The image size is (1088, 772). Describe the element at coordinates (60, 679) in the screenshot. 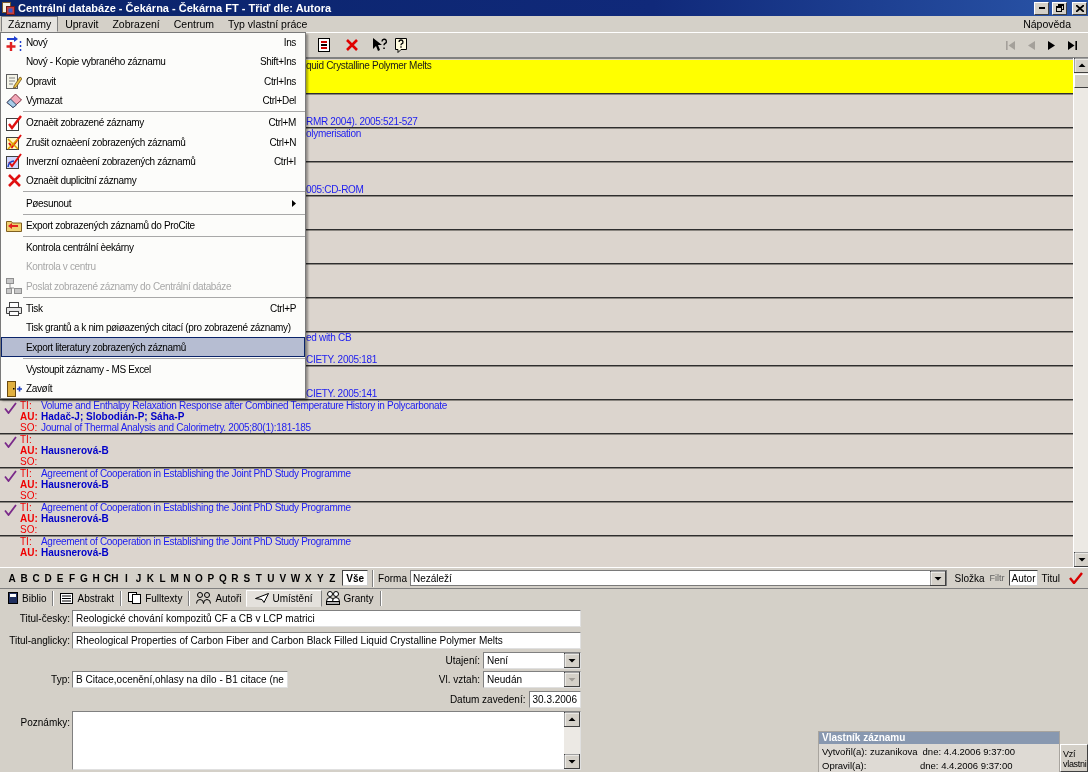

I see `field-label: Typ:` at that location.